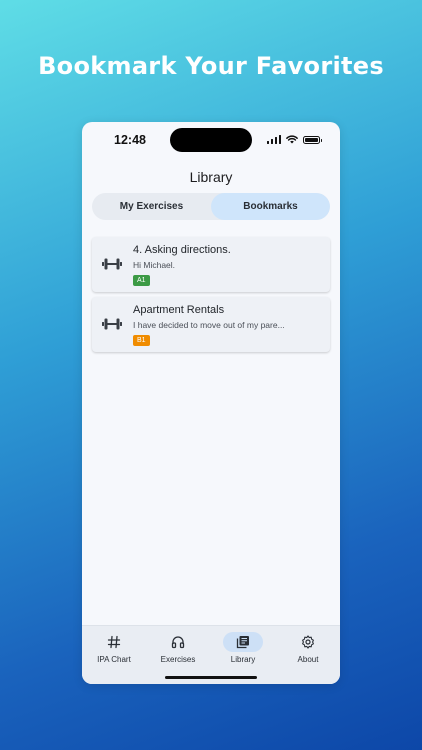  I want to click on level-badge: A1, so click(141, 280).